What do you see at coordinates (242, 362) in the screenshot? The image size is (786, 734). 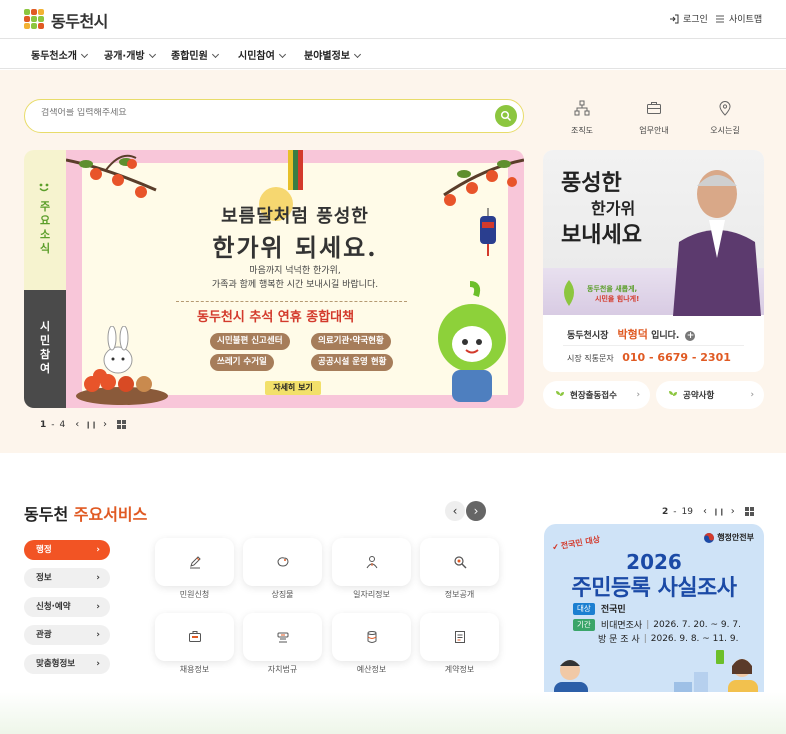 I see `banner-pill: 쓰레기 수거일` at bounding box center [242, 362].